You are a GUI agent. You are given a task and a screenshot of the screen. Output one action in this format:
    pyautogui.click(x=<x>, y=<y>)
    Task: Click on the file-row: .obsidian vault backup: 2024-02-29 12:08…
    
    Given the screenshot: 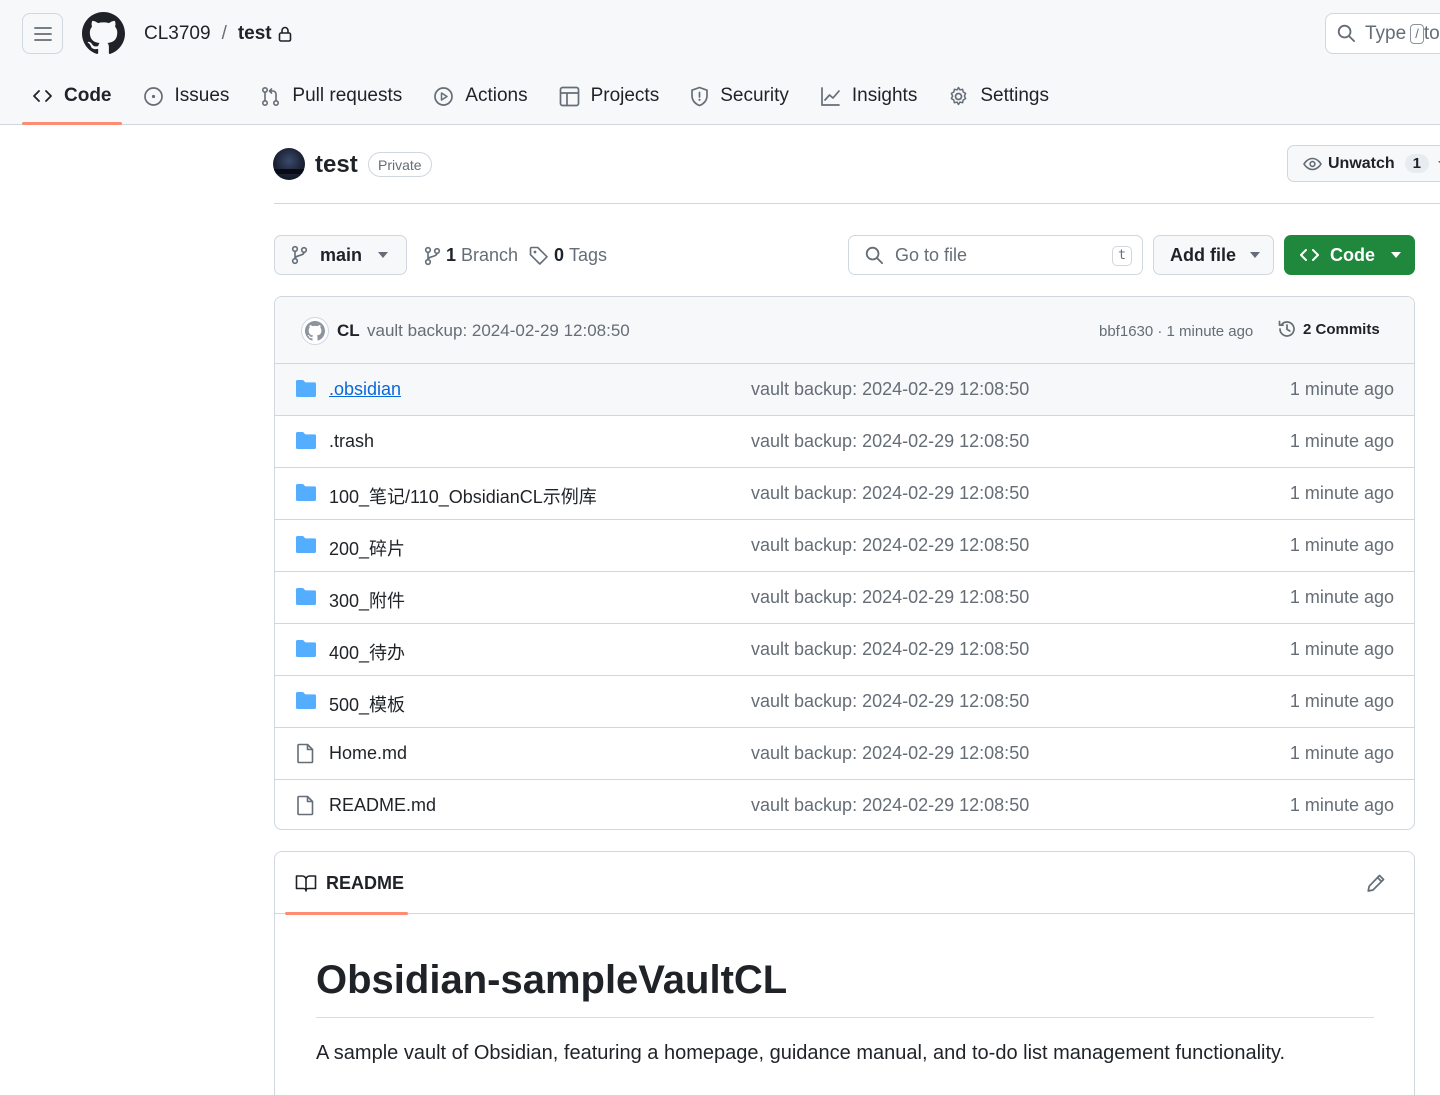 What is the action you would take?
    pyautogui.click(x=844, y=390)
    